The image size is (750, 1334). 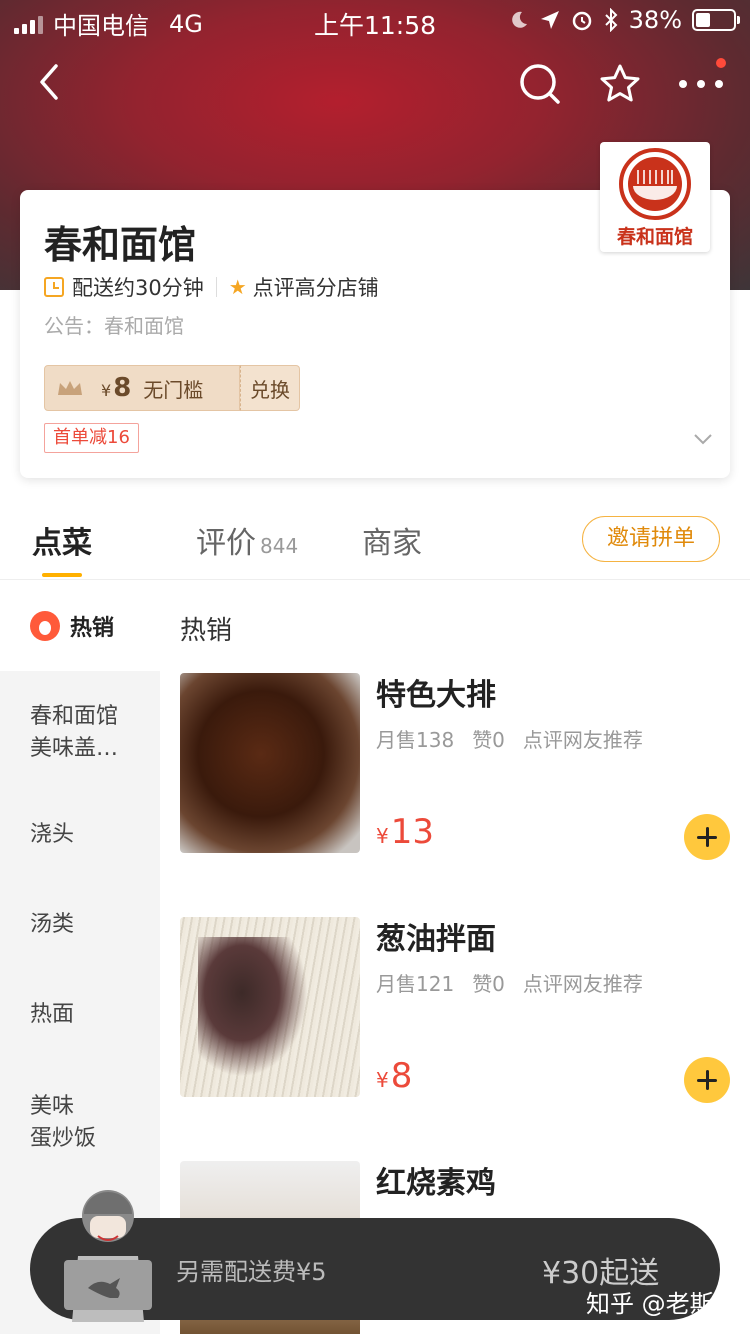 What do you see at coordinates (211, 287) in the screenshot?
I see `shop-meta: 配送约30分钟 ★ 点评高分店铺` at bounding box center [211, 287].